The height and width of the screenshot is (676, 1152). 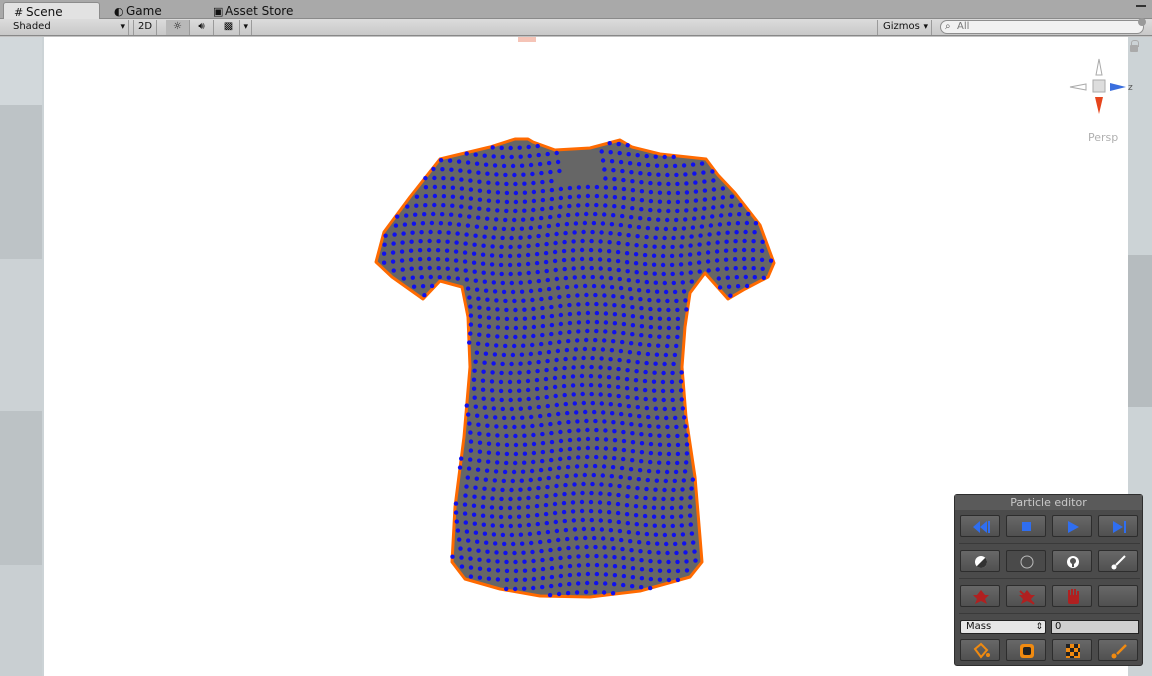 I want to click on checker-button, so click(x=1072, y=650).